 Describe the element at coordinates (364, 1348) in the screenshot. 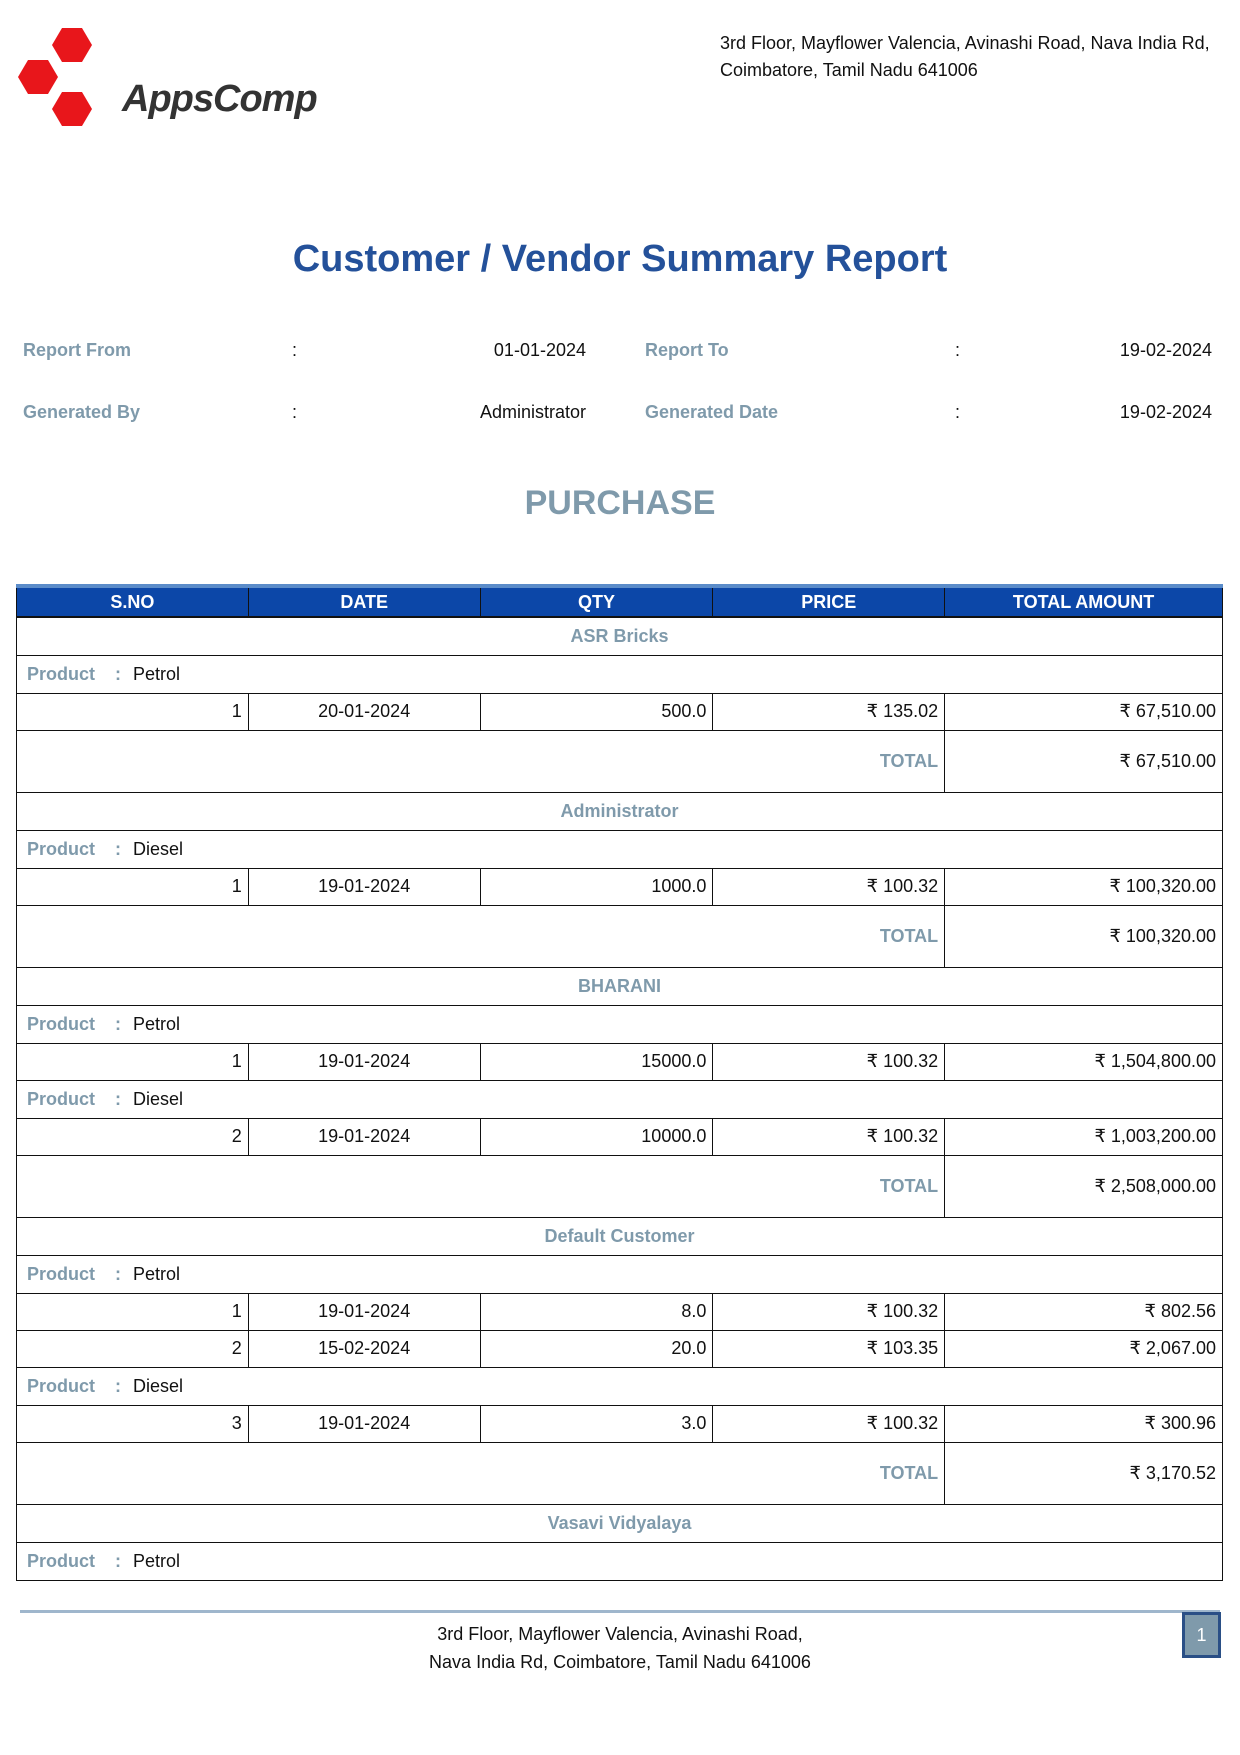

I see `cell-date: 15-02-2024` at that location.